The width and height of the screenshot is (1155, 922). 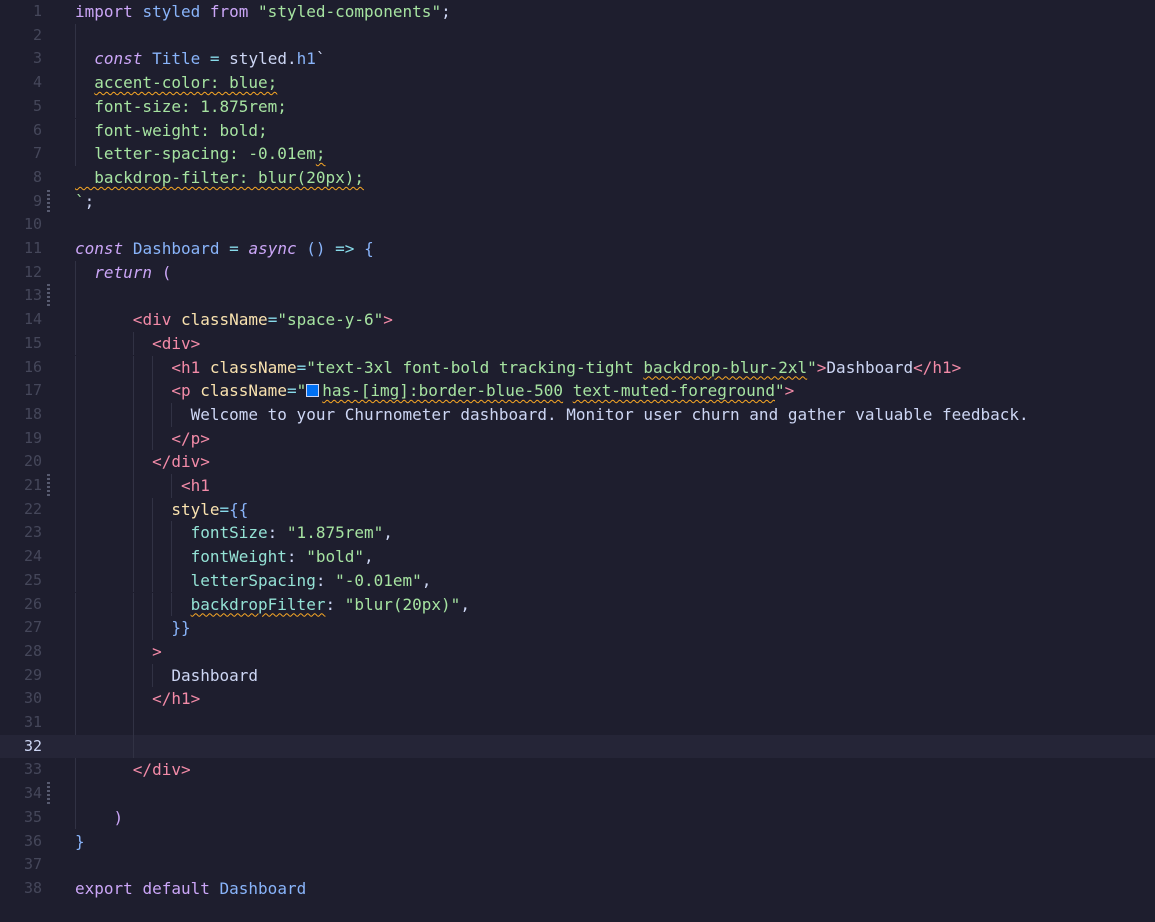 I want to click on line-number: 35, so click(x=32, y=816).